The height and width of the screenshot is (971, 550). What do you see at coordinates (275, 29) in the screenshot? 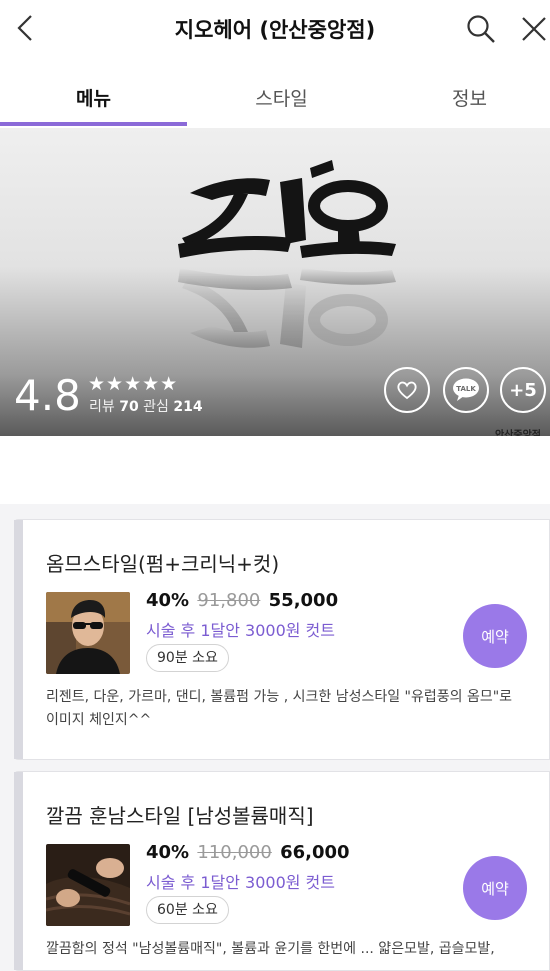
I see `app-header: 지오헤어 (안산중앙점)` at bounding box center [275, 29].